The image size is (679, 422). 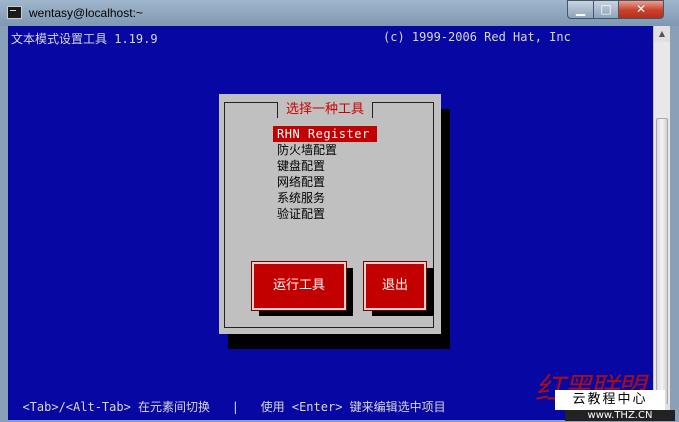 I want to click on run-tool-label: 运行工具, so click(x=298, y=285).